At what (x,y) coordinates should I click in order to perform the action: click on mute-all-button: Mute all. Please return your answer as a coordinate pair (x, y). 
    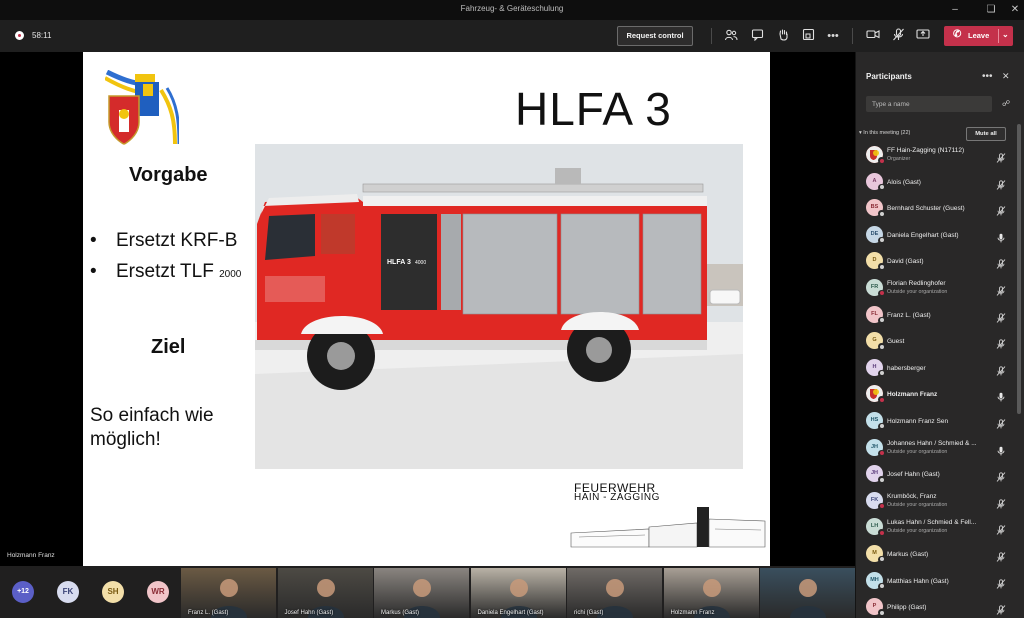
    Looking at the image, I should click on (986, 134).